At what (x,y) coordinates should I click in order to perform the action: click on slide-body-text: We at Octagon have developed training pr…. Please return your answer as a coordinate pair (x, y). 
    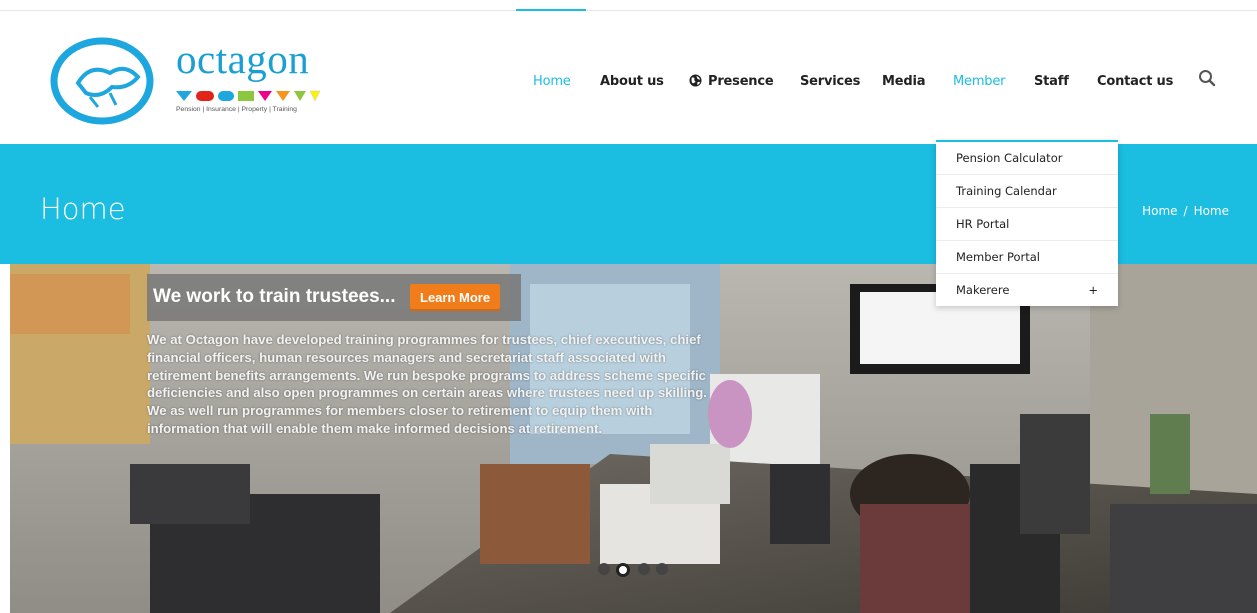
    Looking at the image, I should click on (427, 384).